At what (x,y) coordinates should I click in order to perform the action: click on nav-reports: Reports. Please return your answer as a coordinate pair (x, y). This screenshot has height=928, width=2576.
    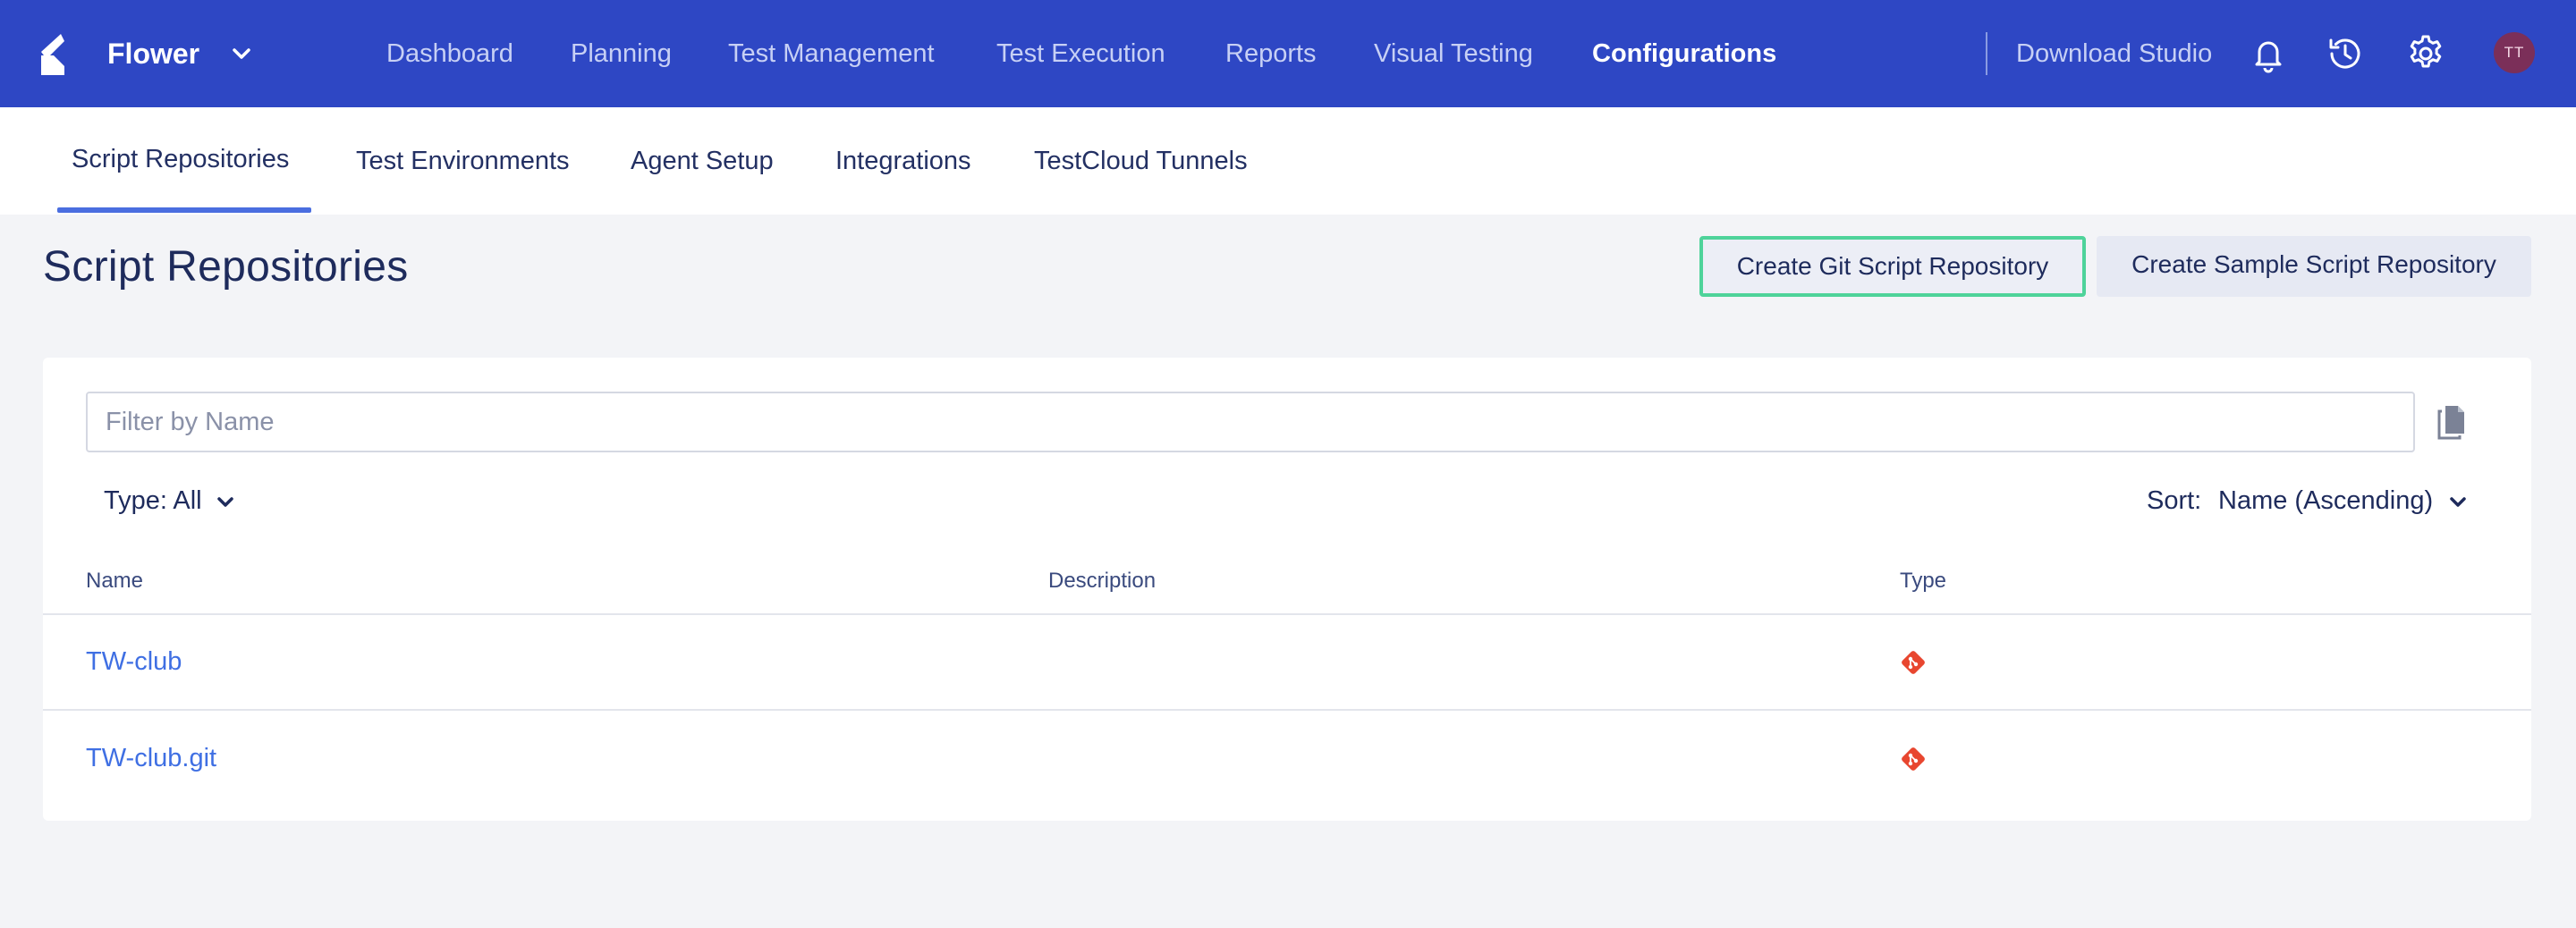
    Looking at the image, I should click on (1271, 54).